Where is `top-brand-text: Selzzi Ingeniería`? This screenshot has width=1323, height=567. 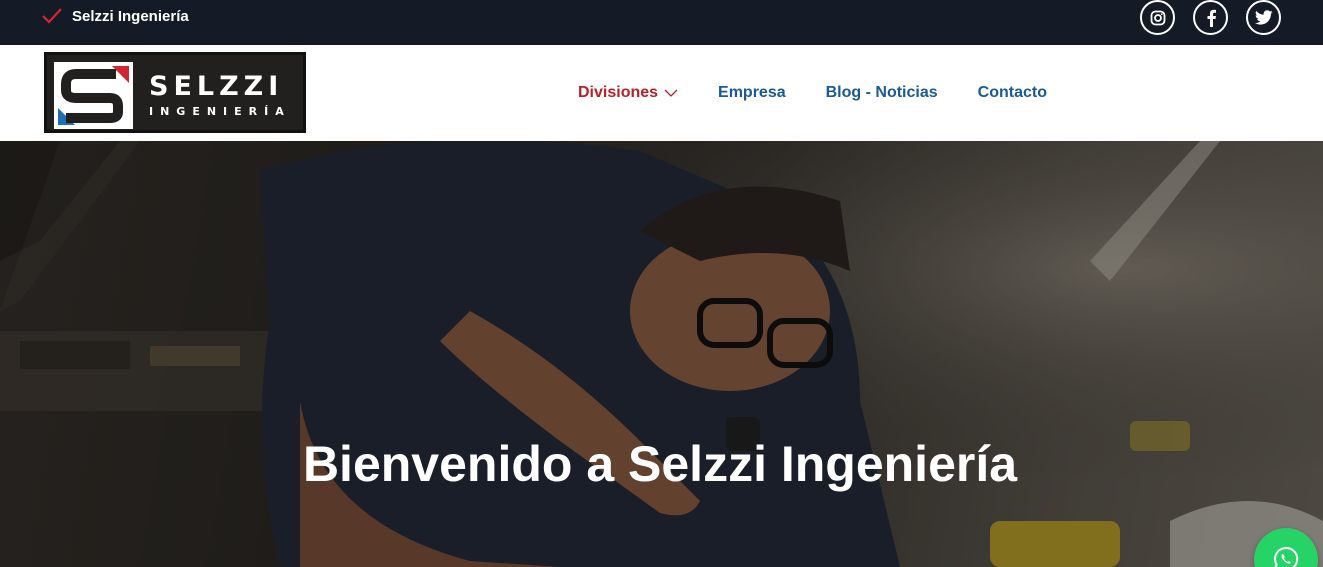
top-brand-text: Selzzi Ingeniería is located at coordinates (130, 16).